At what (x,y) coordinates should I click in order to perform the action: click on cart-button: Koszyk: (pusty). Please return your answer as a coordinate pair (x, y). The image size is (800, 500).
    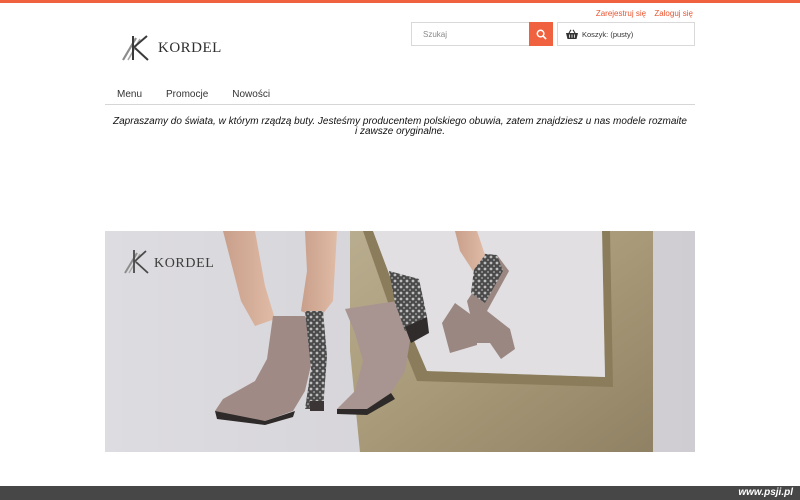
    Looking at the image, I should click on (626, 34).